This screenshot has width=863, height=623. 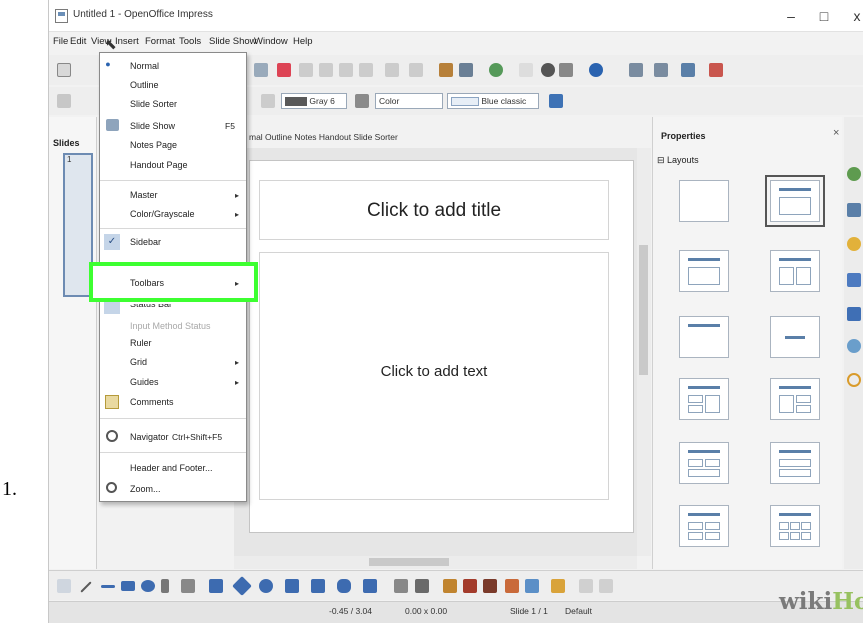 I want to click on vertical-scroll-thumb, so click(x=643, y=310).